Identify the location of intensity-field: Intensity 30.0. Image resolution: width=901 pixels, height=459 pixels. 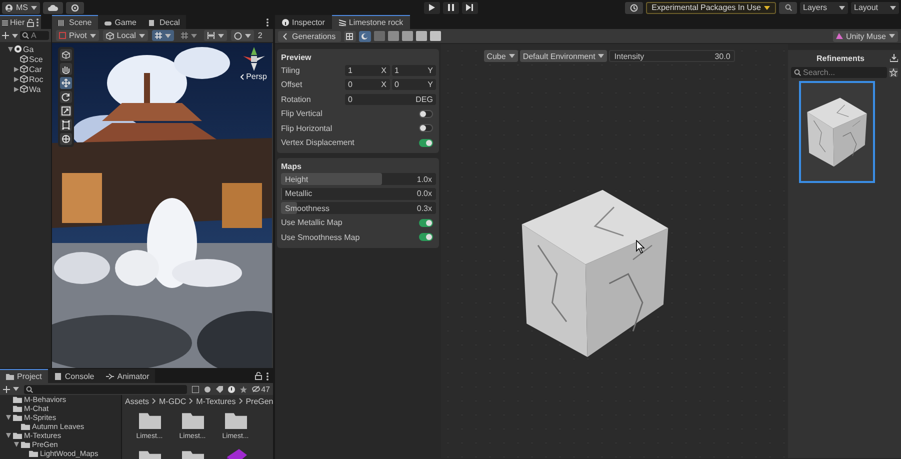
(672, 56).